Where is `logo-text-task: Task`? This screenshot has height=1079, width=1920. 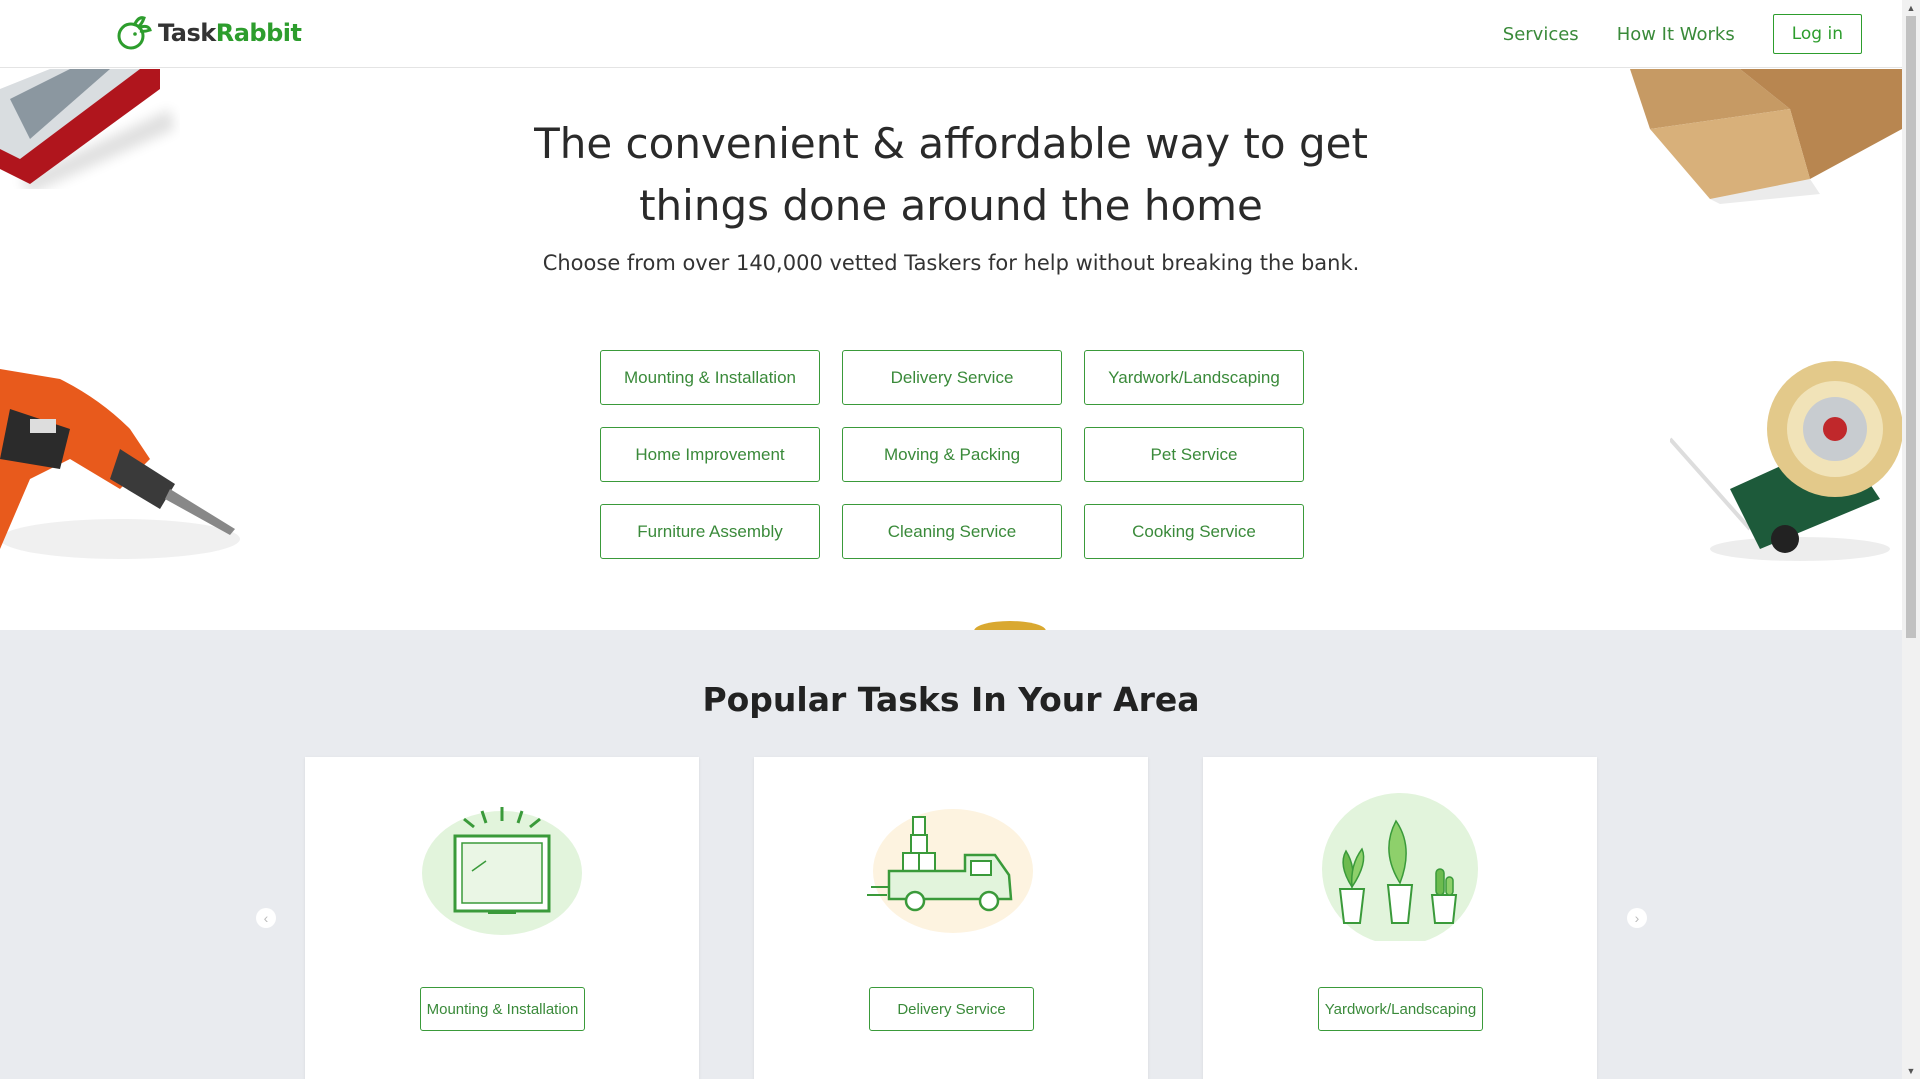
logo-text-task: Task is located at coordinates (187, 33).